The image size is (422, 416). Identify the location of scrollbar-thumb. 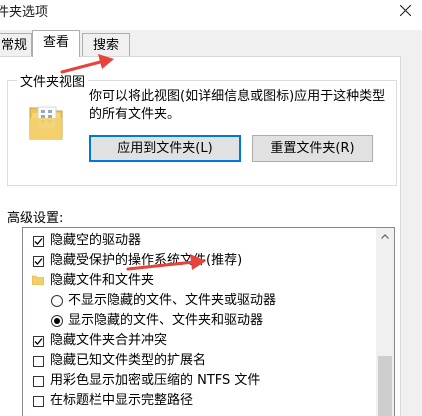
(385, 386).